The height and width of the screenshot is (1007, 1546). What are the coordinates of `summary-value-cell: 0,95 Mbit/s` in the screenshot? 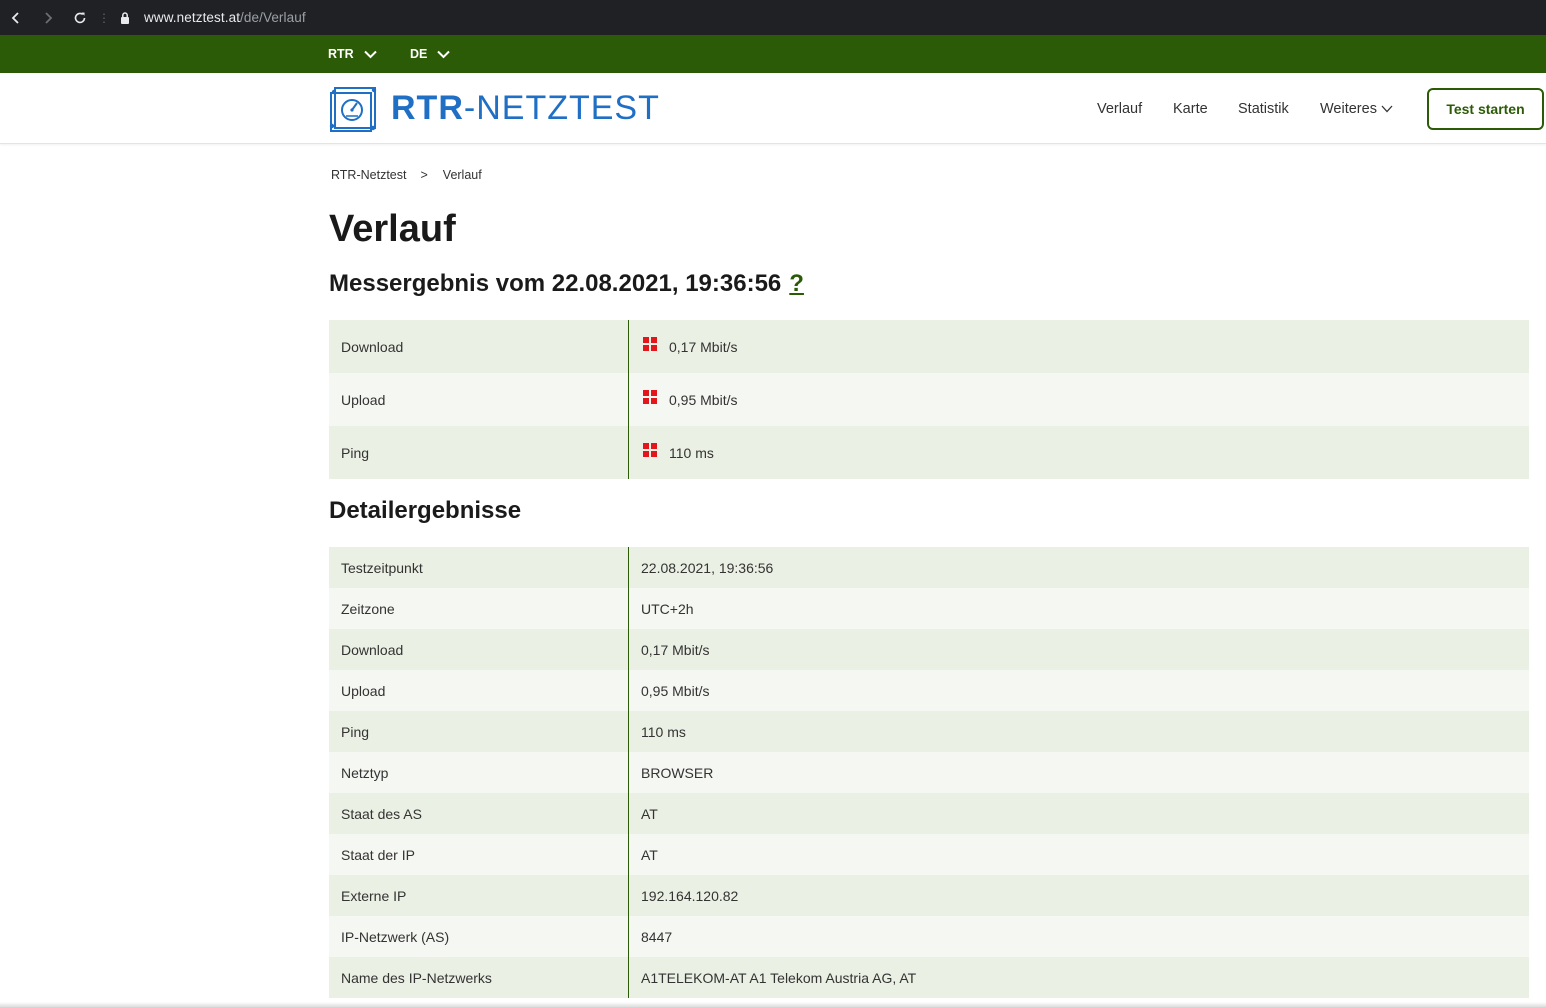 It's located at (1079, 399).